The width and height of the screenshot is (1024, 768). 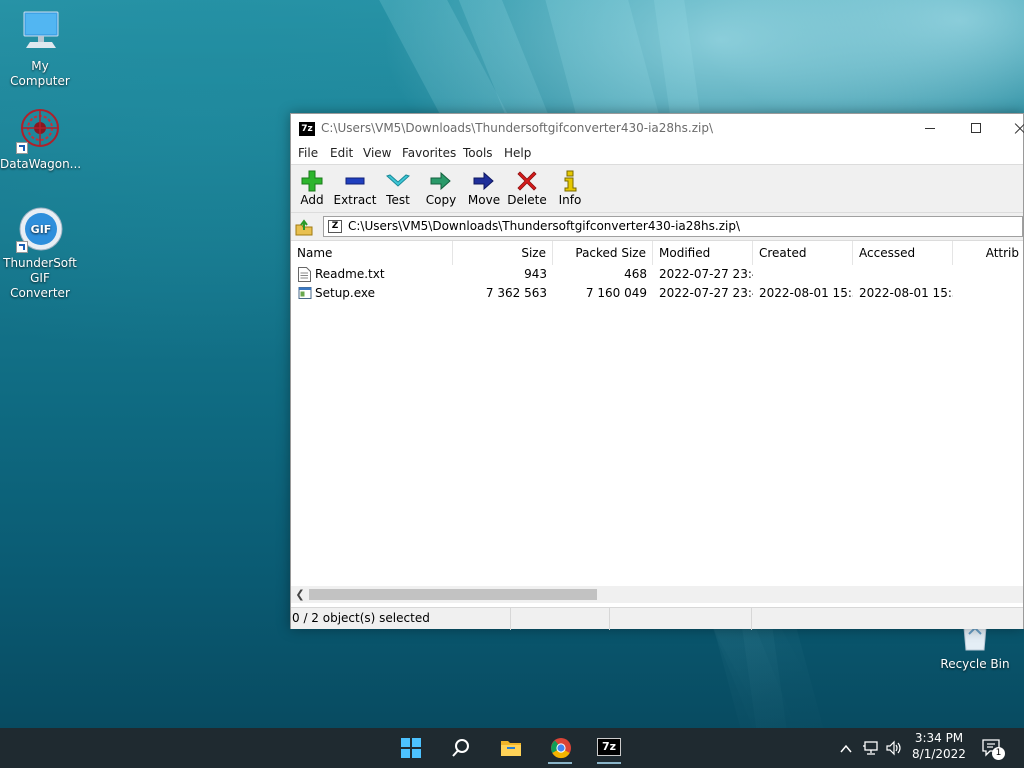 What do you see at coordinates (527, 181) in the screenshot?
I see `x-icon` at bounding box center [527, 181].